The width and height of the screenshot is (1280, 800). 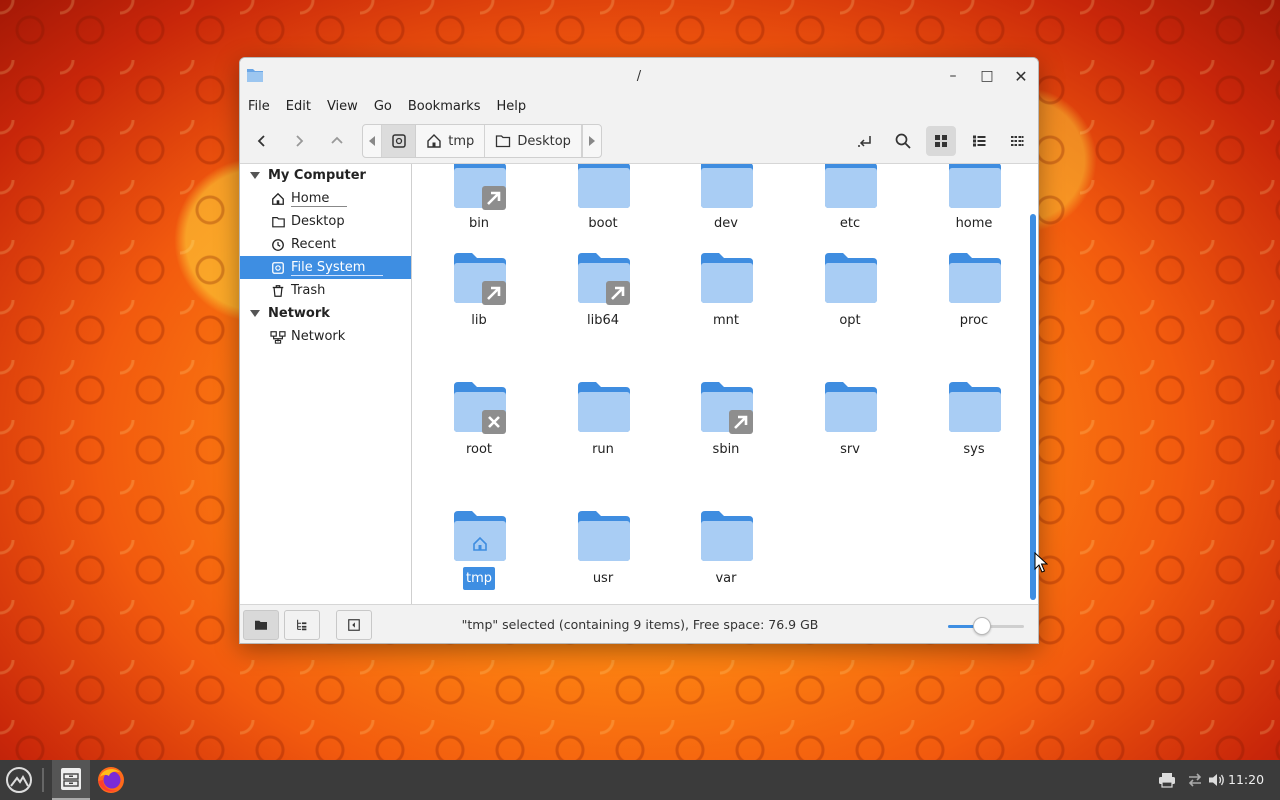 I want to click on sidebar-section-my-computer: My Computer, so click(x=325, y=175).